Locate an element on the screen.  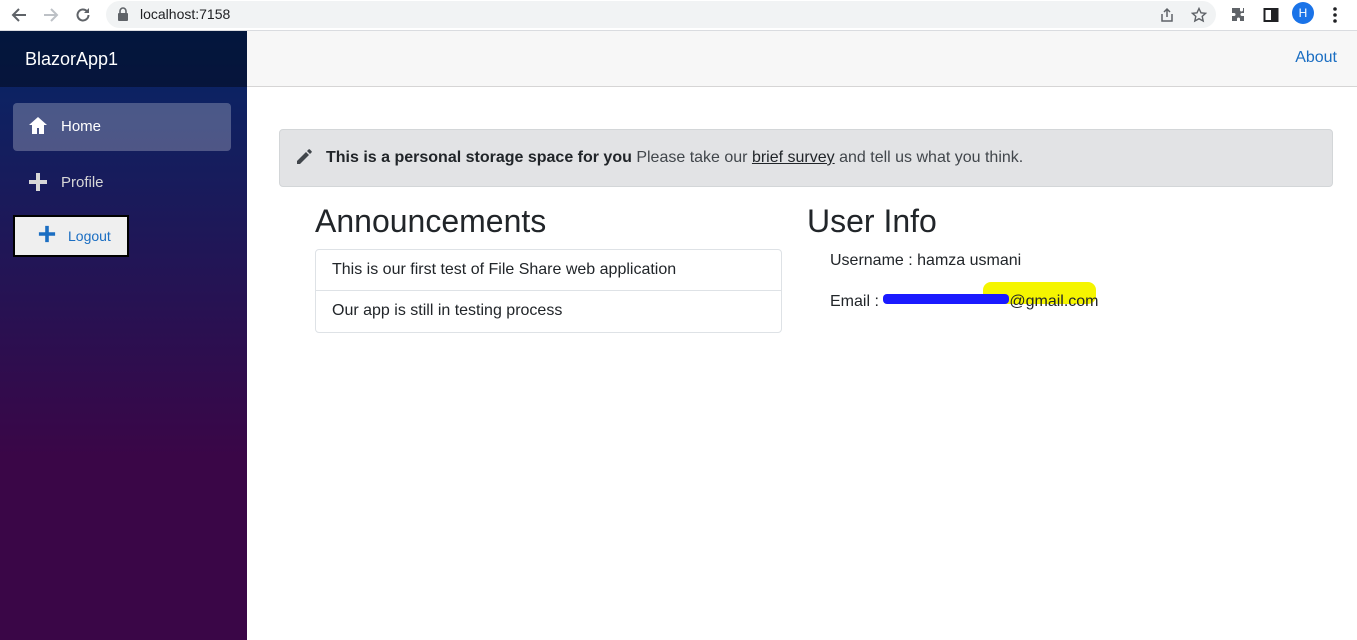
redacted-email-mark is located at coordinates (990, 295).